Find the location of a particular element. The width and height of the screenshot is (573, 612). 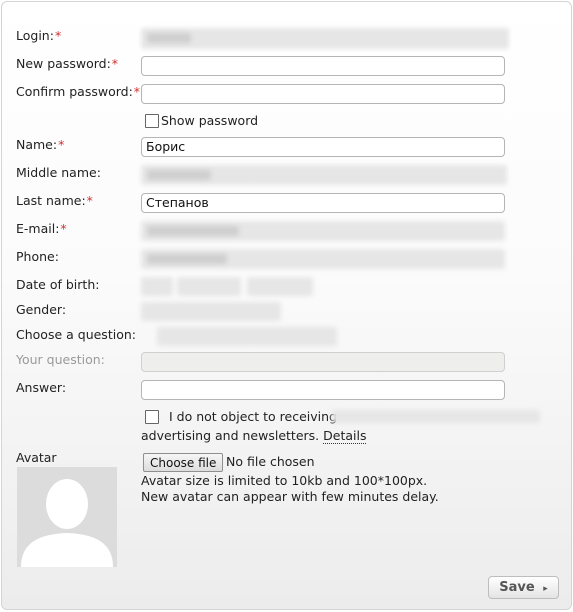

question-select-blurred is located at coordinates (247, 336).